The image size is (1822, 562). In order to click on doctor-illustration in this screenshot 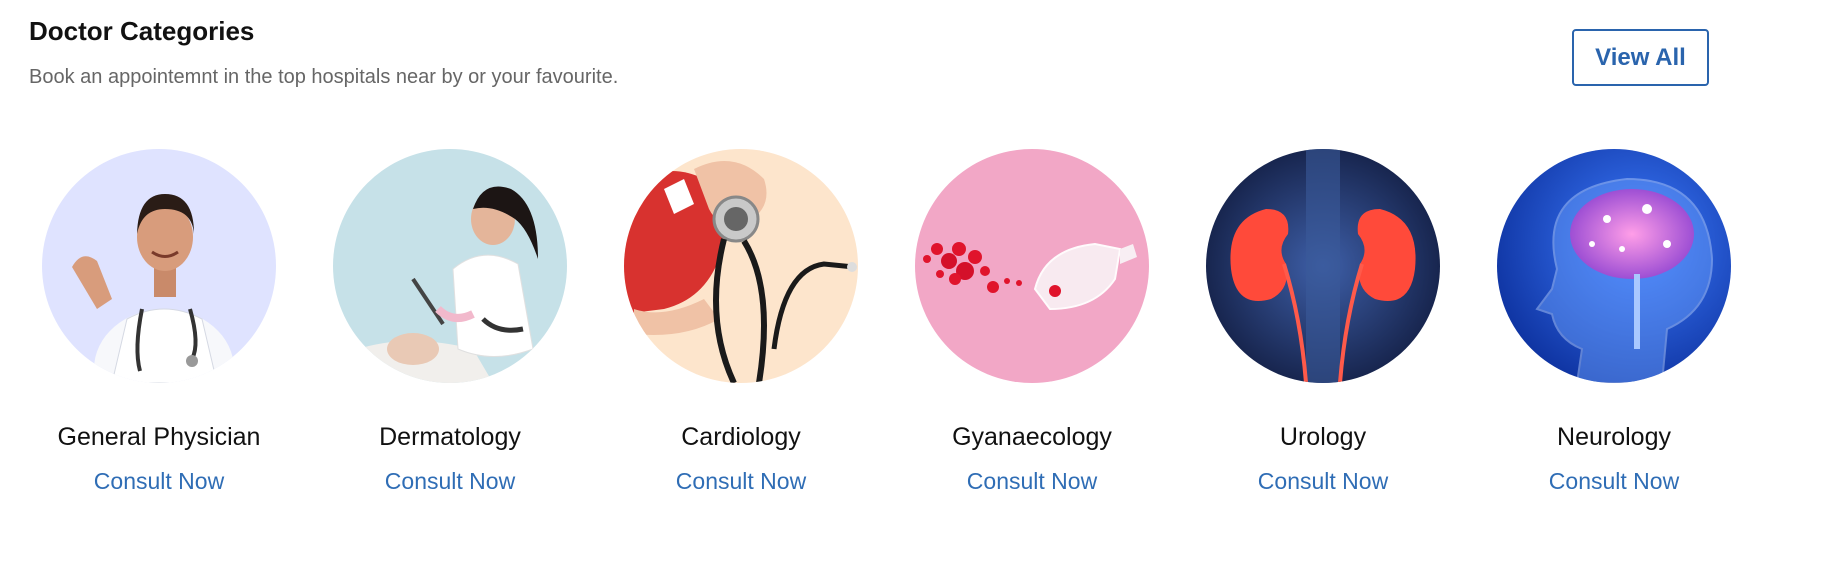, I will do `click(159, 266)`.